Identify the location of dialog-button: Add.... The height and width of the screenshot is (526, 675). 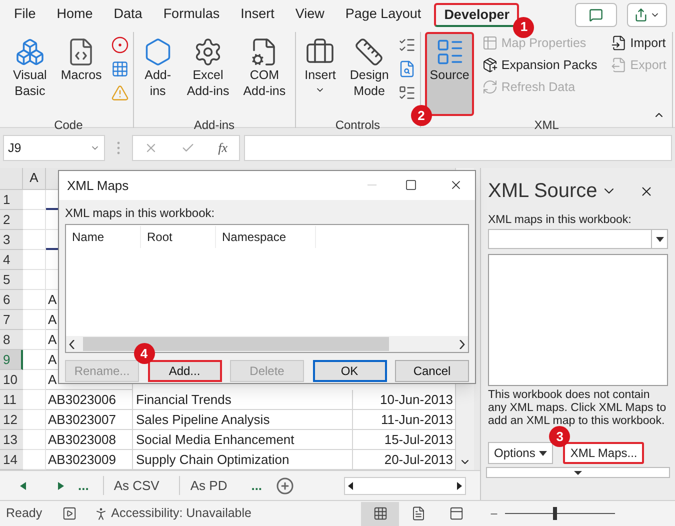
(185, 371).